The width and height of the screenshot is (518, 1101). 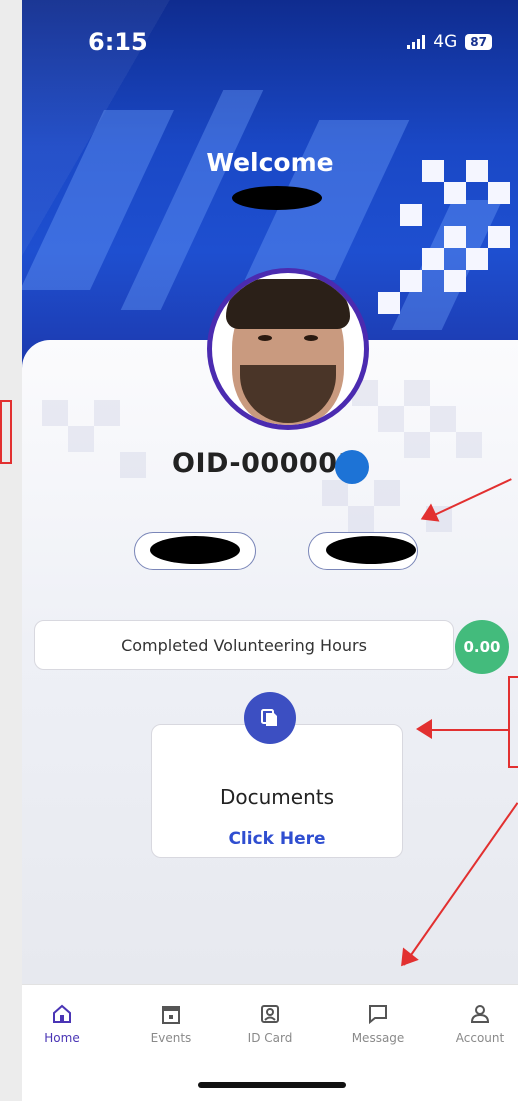 What do you see at coordinates (277, 797) in the screenshot?
I see `documents-title: Documents` at bounding box center [277, 797].